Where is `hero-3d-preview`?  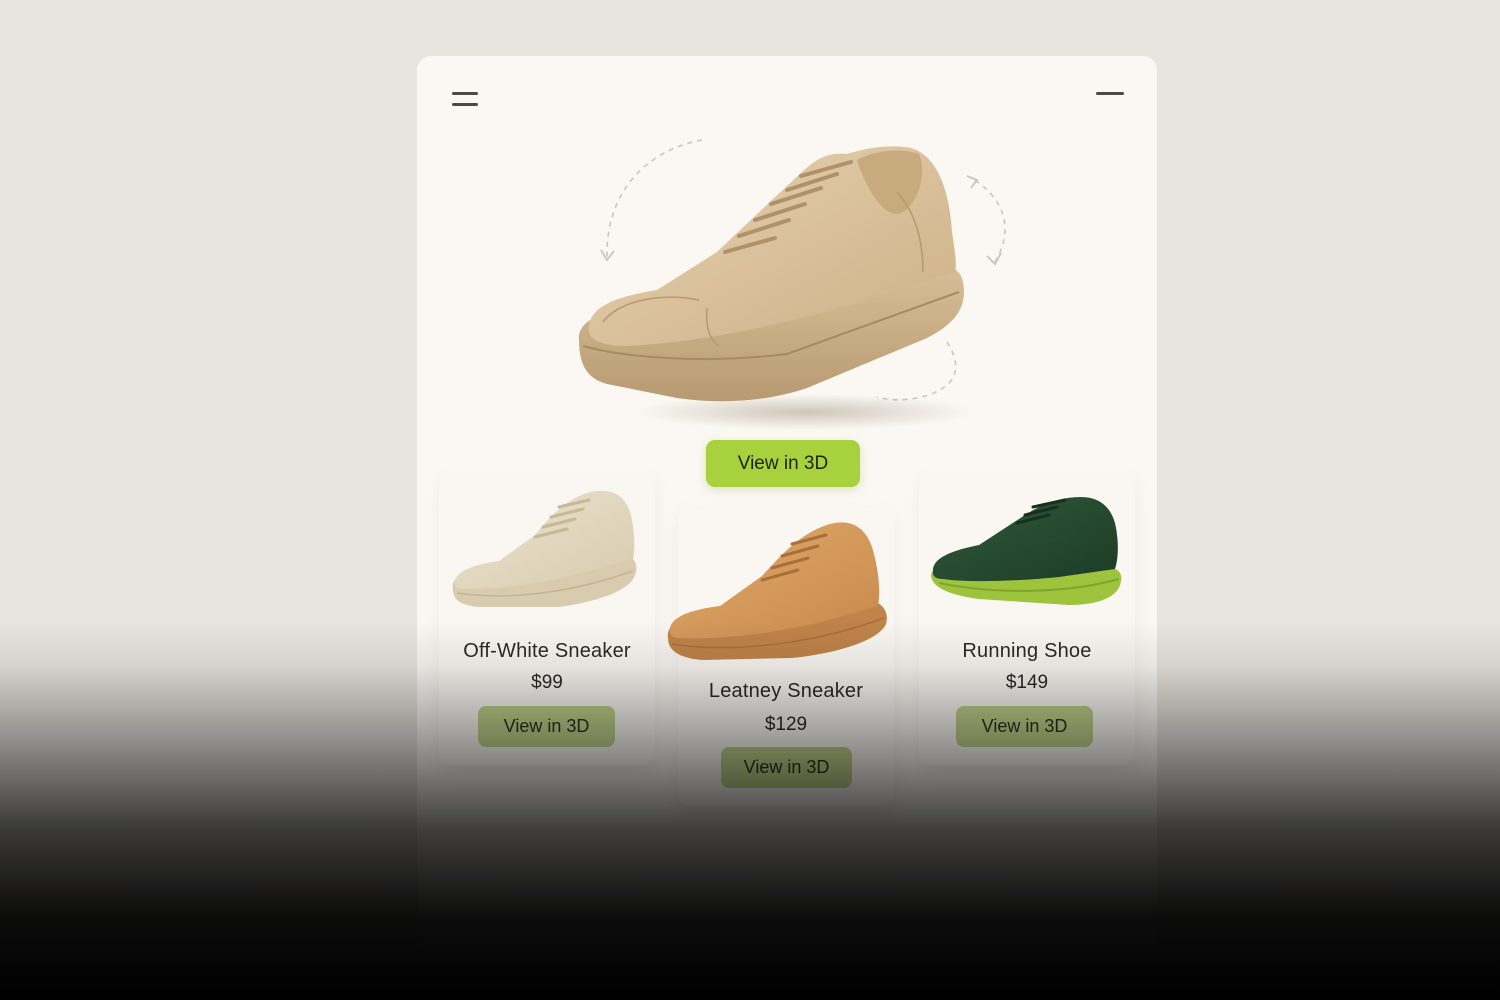 hero-3d-preview is located at coordinates (802, 282).